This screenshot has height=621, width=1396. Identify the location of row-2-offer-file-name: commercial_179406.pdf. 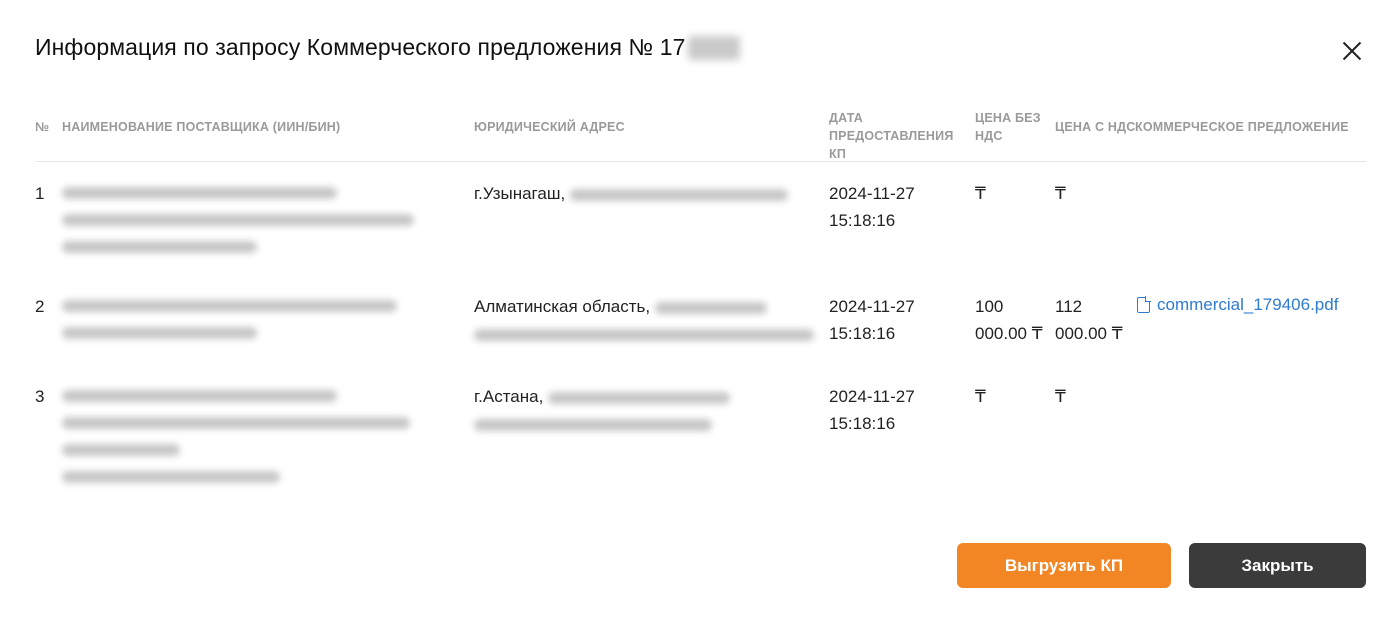
(1248, 304).